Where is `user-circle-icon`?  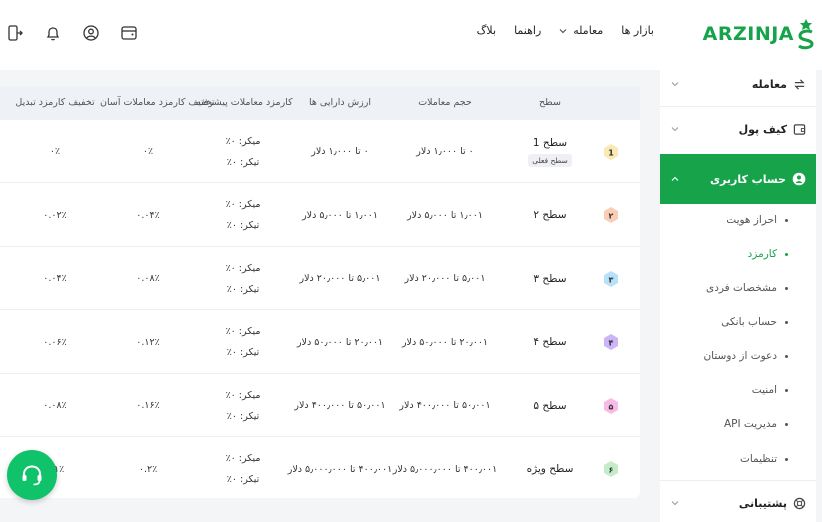
user-circle-icon is located at coordinates (91, 33).